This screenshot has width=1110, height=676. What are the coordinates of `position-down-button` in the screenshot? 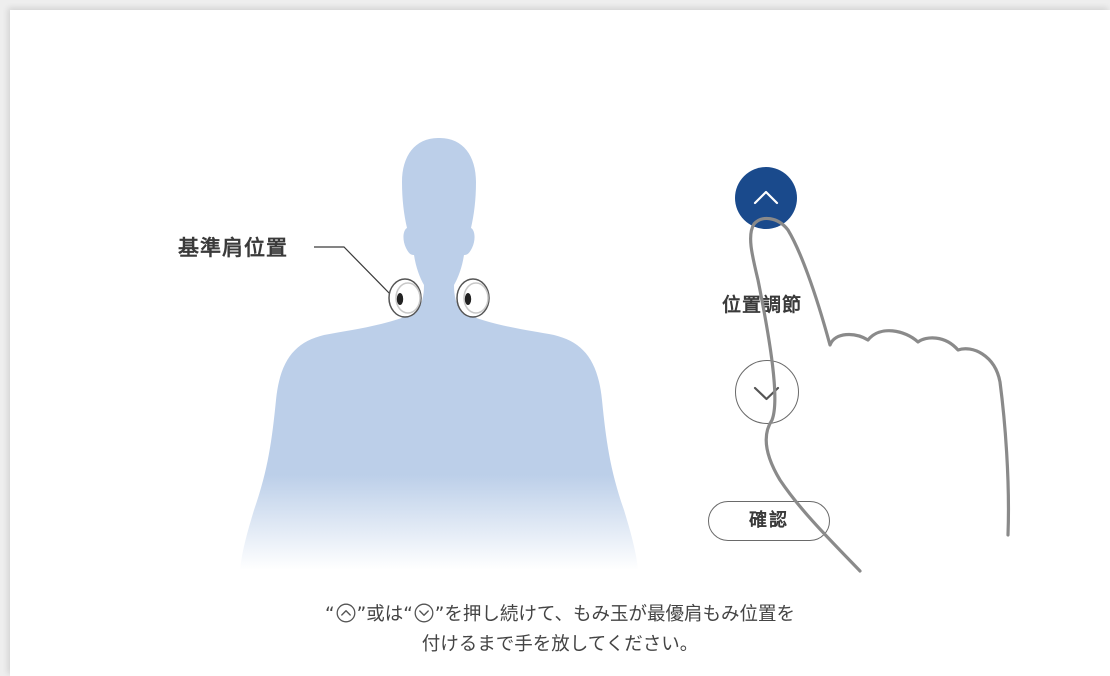 It's located at (767, 392).